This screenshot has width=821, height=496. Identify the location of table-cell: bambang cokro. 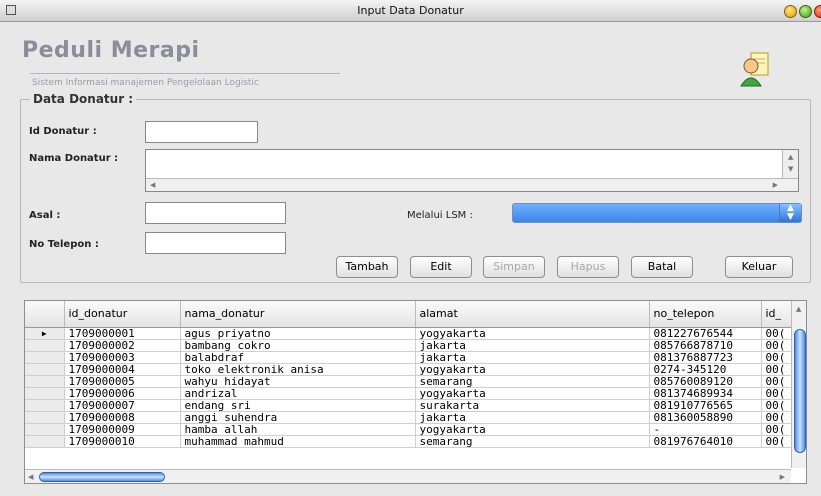
(298, 345).